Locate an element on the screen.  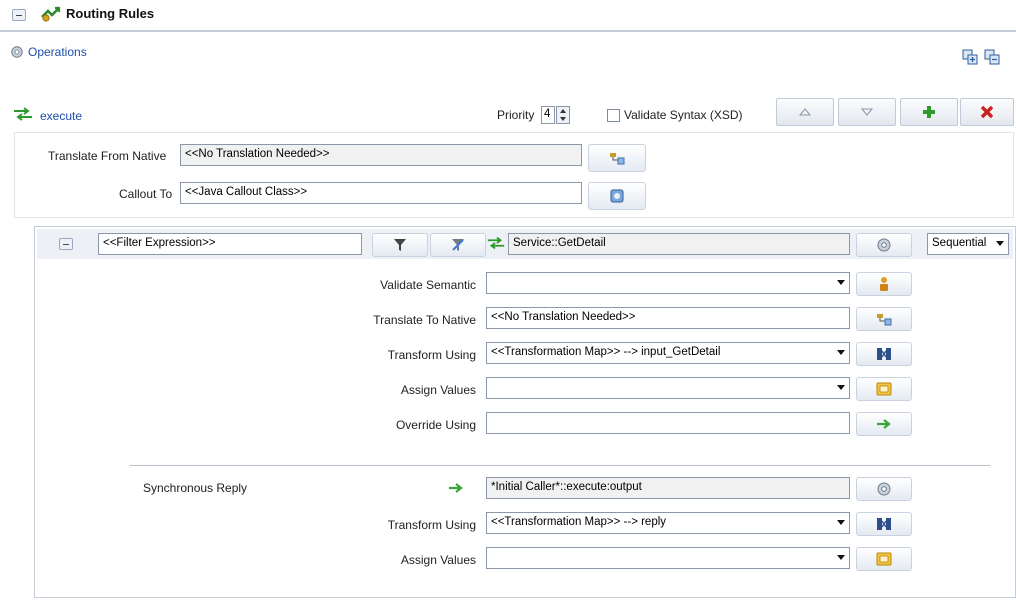
service-browse-button is located at coordinates (884, 245).